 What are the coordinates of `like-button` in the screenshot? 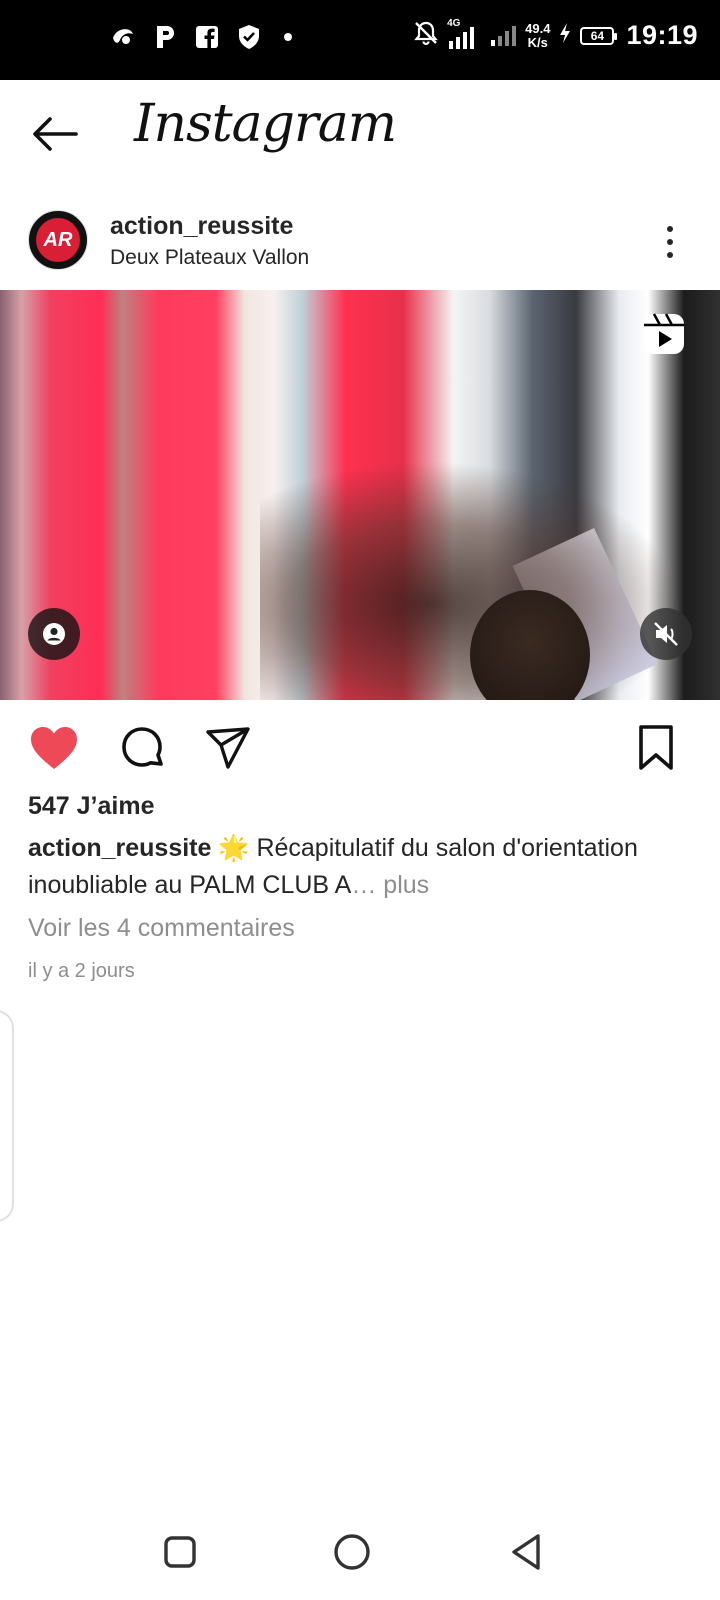 It's located at (54, 748).